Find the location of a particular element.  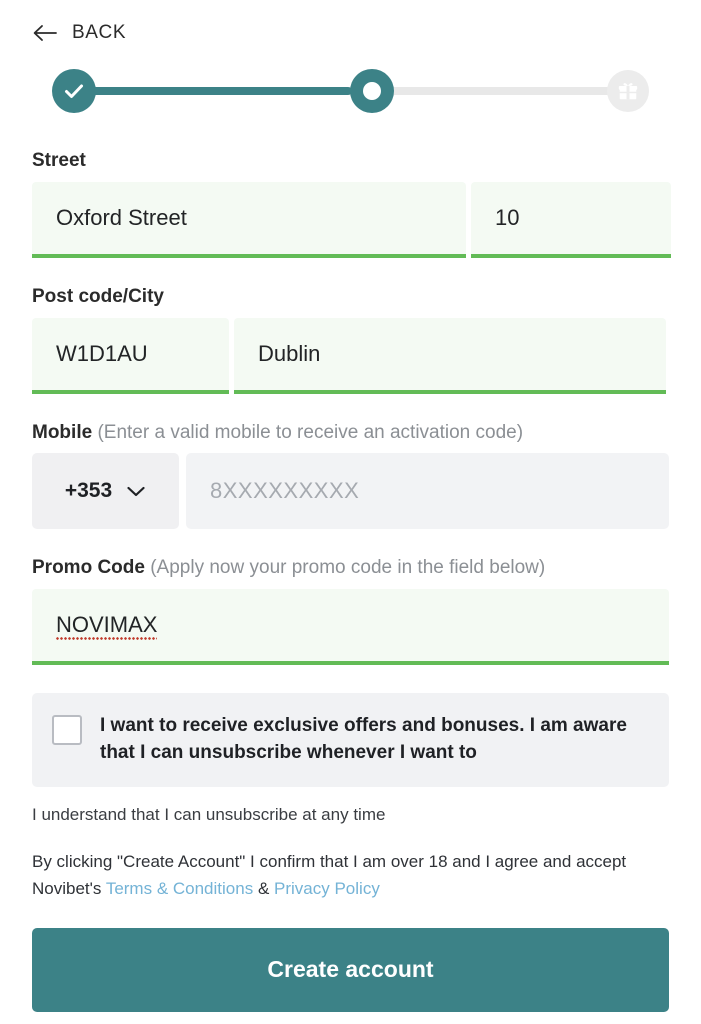

create-account-button: Create account is located at coordinates (350, 969).